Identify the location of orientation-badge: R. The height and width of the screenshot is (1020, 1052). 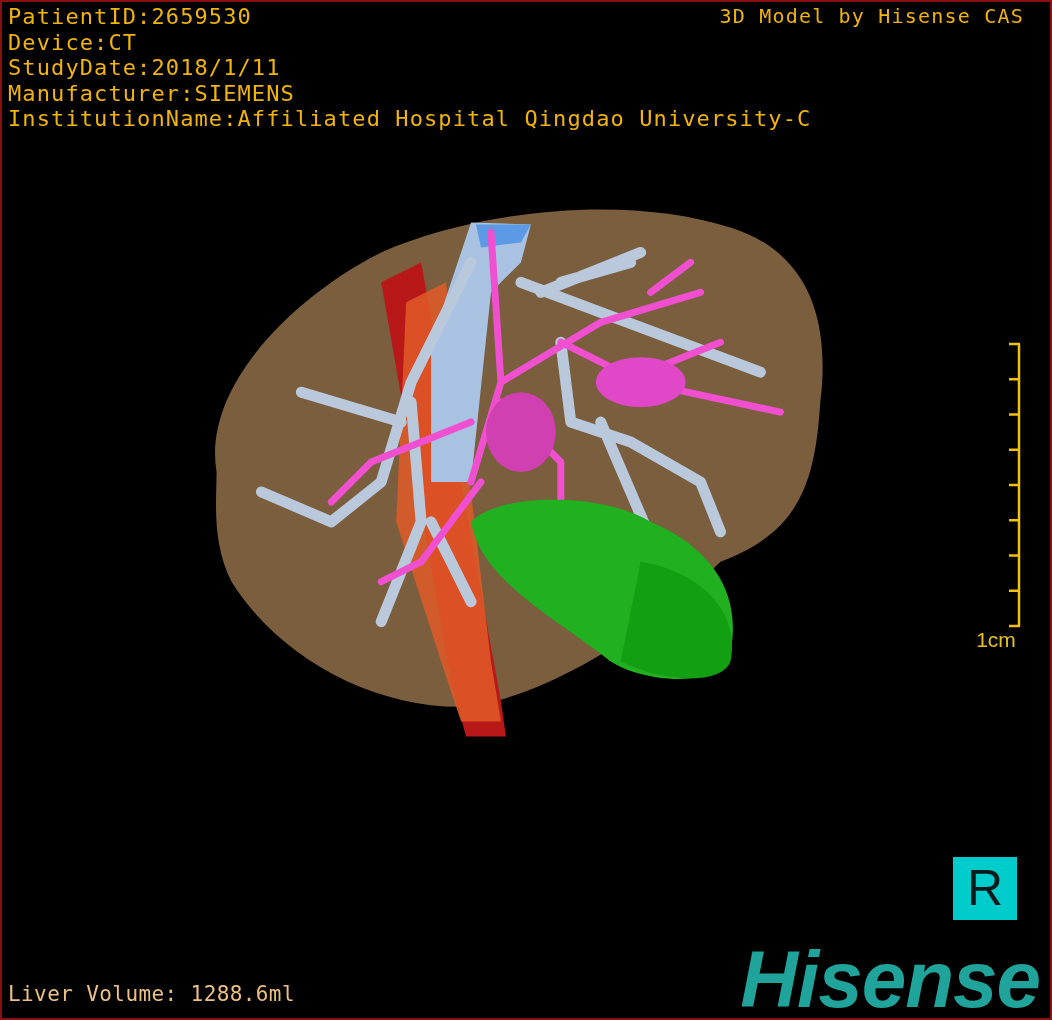
(985, 888).